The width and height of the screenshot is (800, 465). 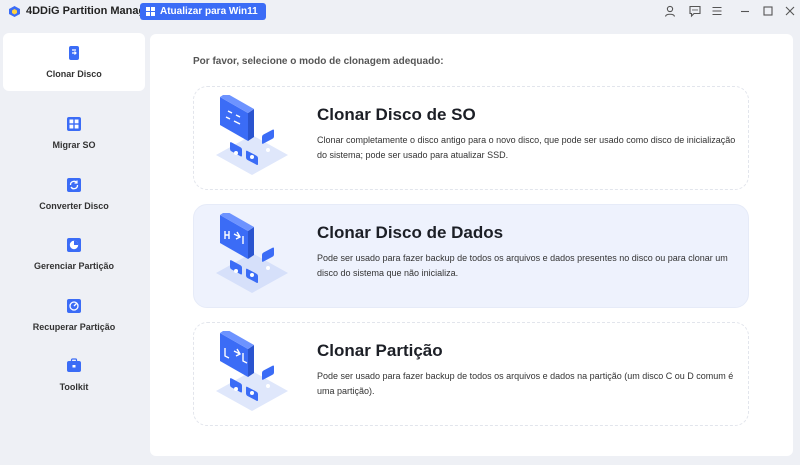 I want to click on sidebar-item-label: Clonar Disco, so click(x=74, y=74).